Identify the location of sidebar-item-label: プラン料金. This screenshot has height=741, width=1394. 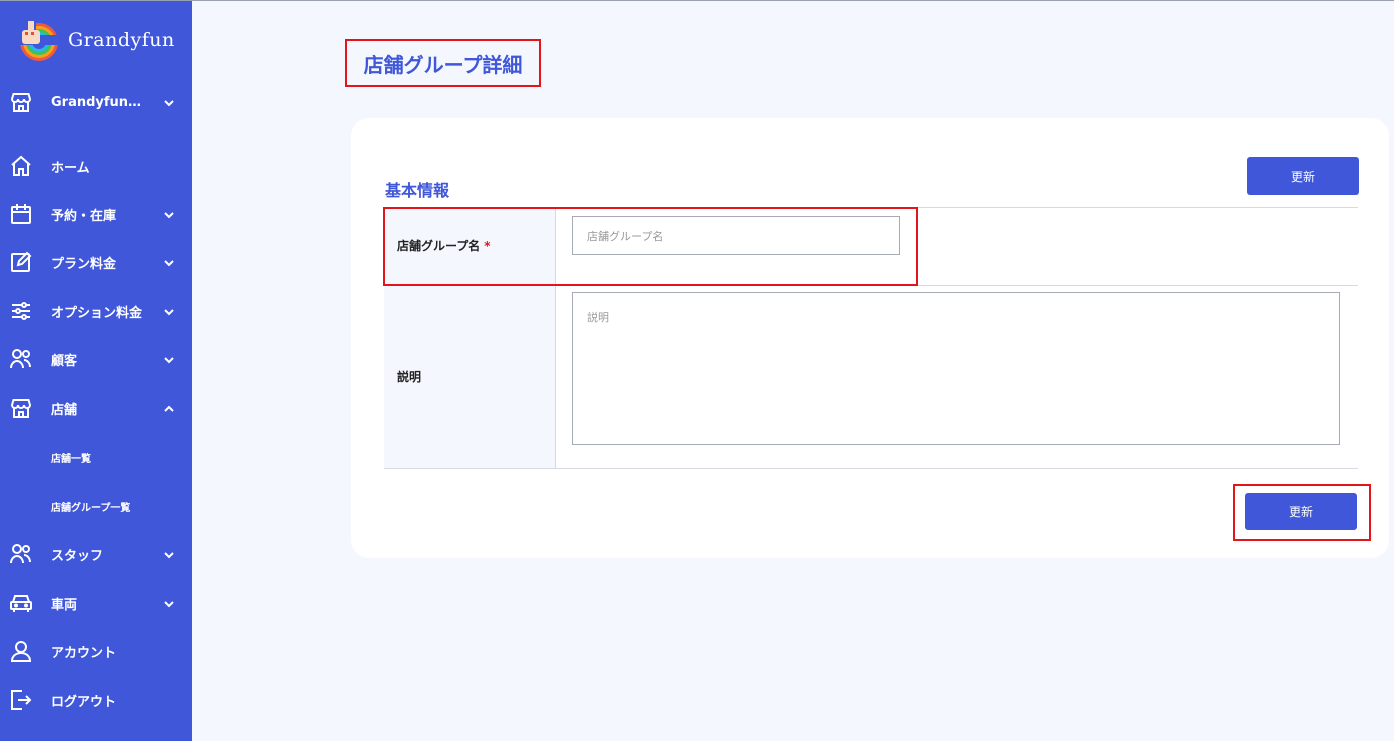
(84, 264).